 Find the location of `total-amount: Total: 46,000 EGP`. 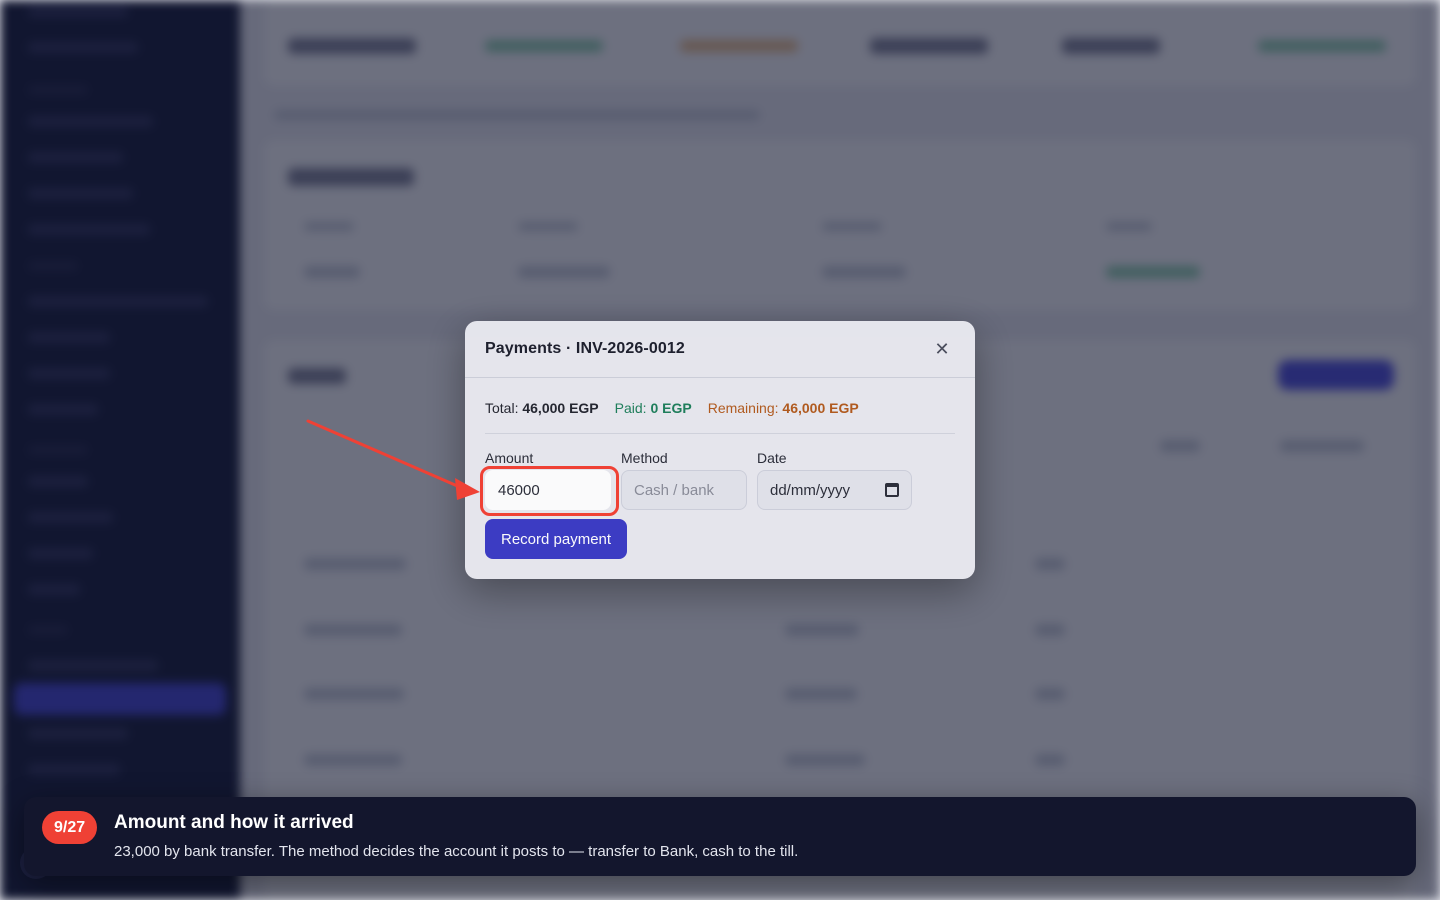

total-amount: Total: 46,000 EGP is located at coordinates (542, 408).